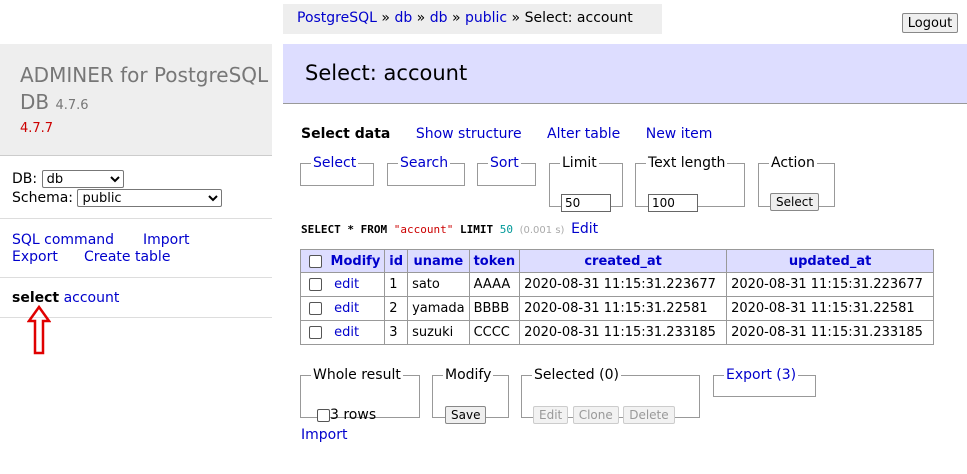  I want to click on sql-keyword: SELECT, so click(321, 229).